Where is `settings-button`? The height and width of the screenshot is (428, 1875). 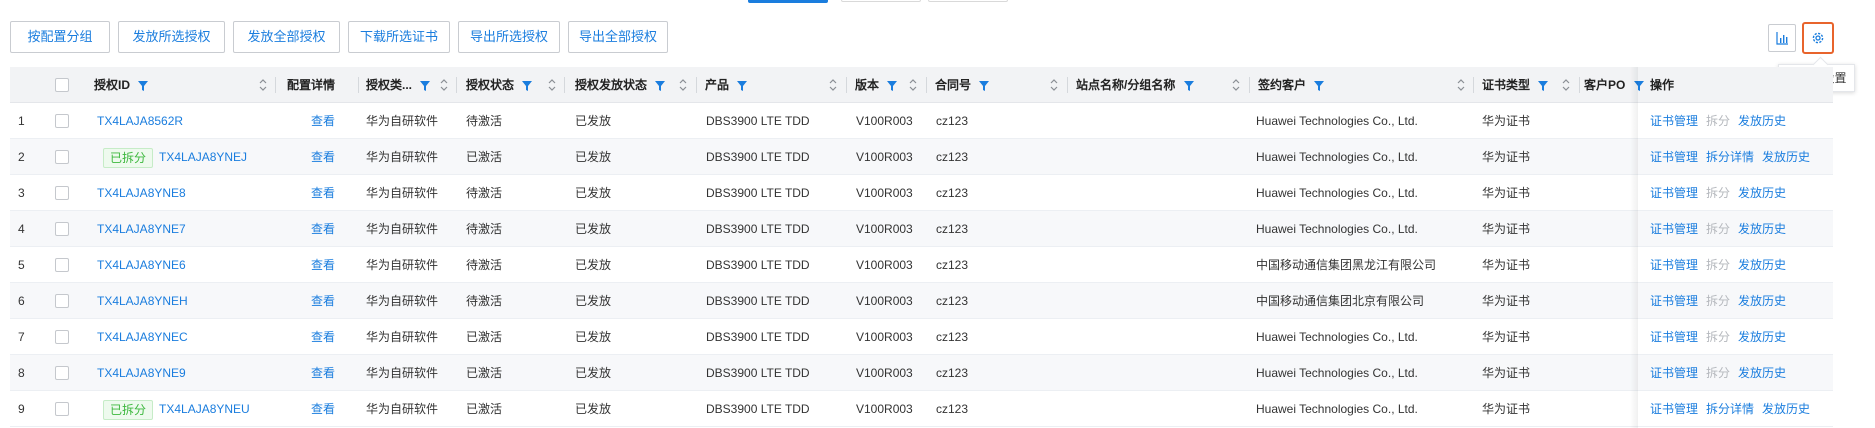 settings-button is located at coordinates (1818, 38).